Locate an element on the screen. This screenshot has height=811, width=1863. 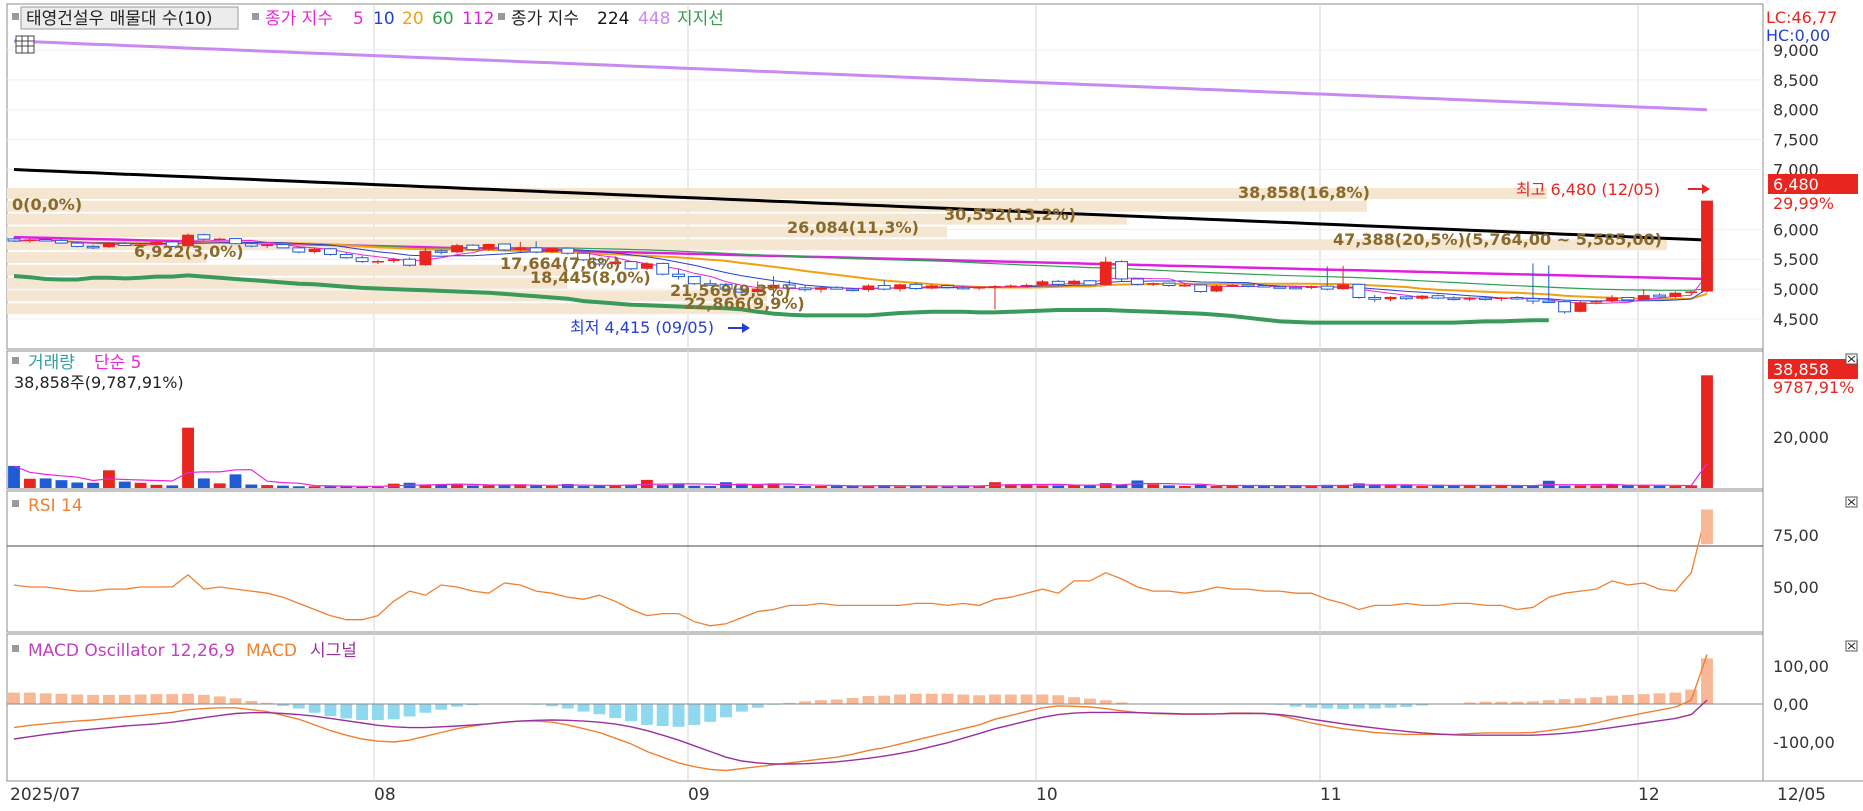
price-y-tick: 8,500 is located at coordinates (1796, 80).